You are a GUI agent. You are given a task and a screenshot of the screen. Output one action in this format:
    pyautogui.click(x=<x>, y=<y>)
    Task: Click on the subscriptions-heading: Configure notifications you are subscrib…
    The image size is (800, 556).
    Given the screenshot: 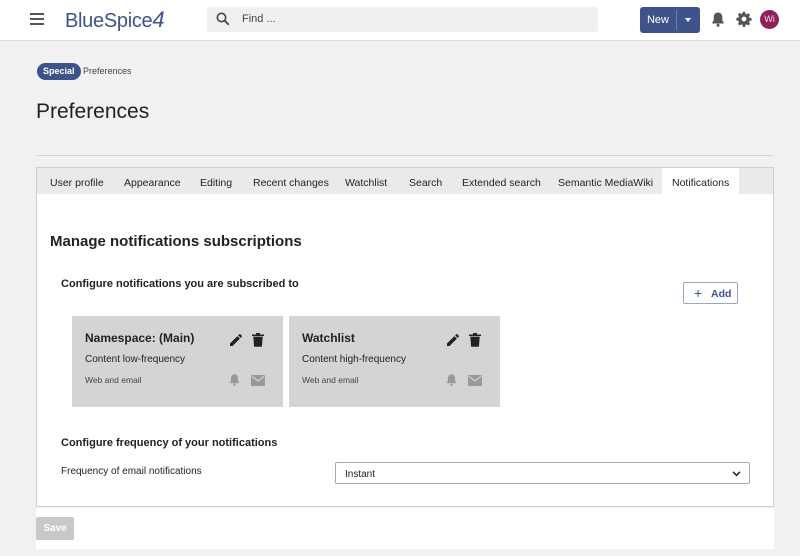 What is the action you would take?
    pyautogui.click(x=180, y=284)
    